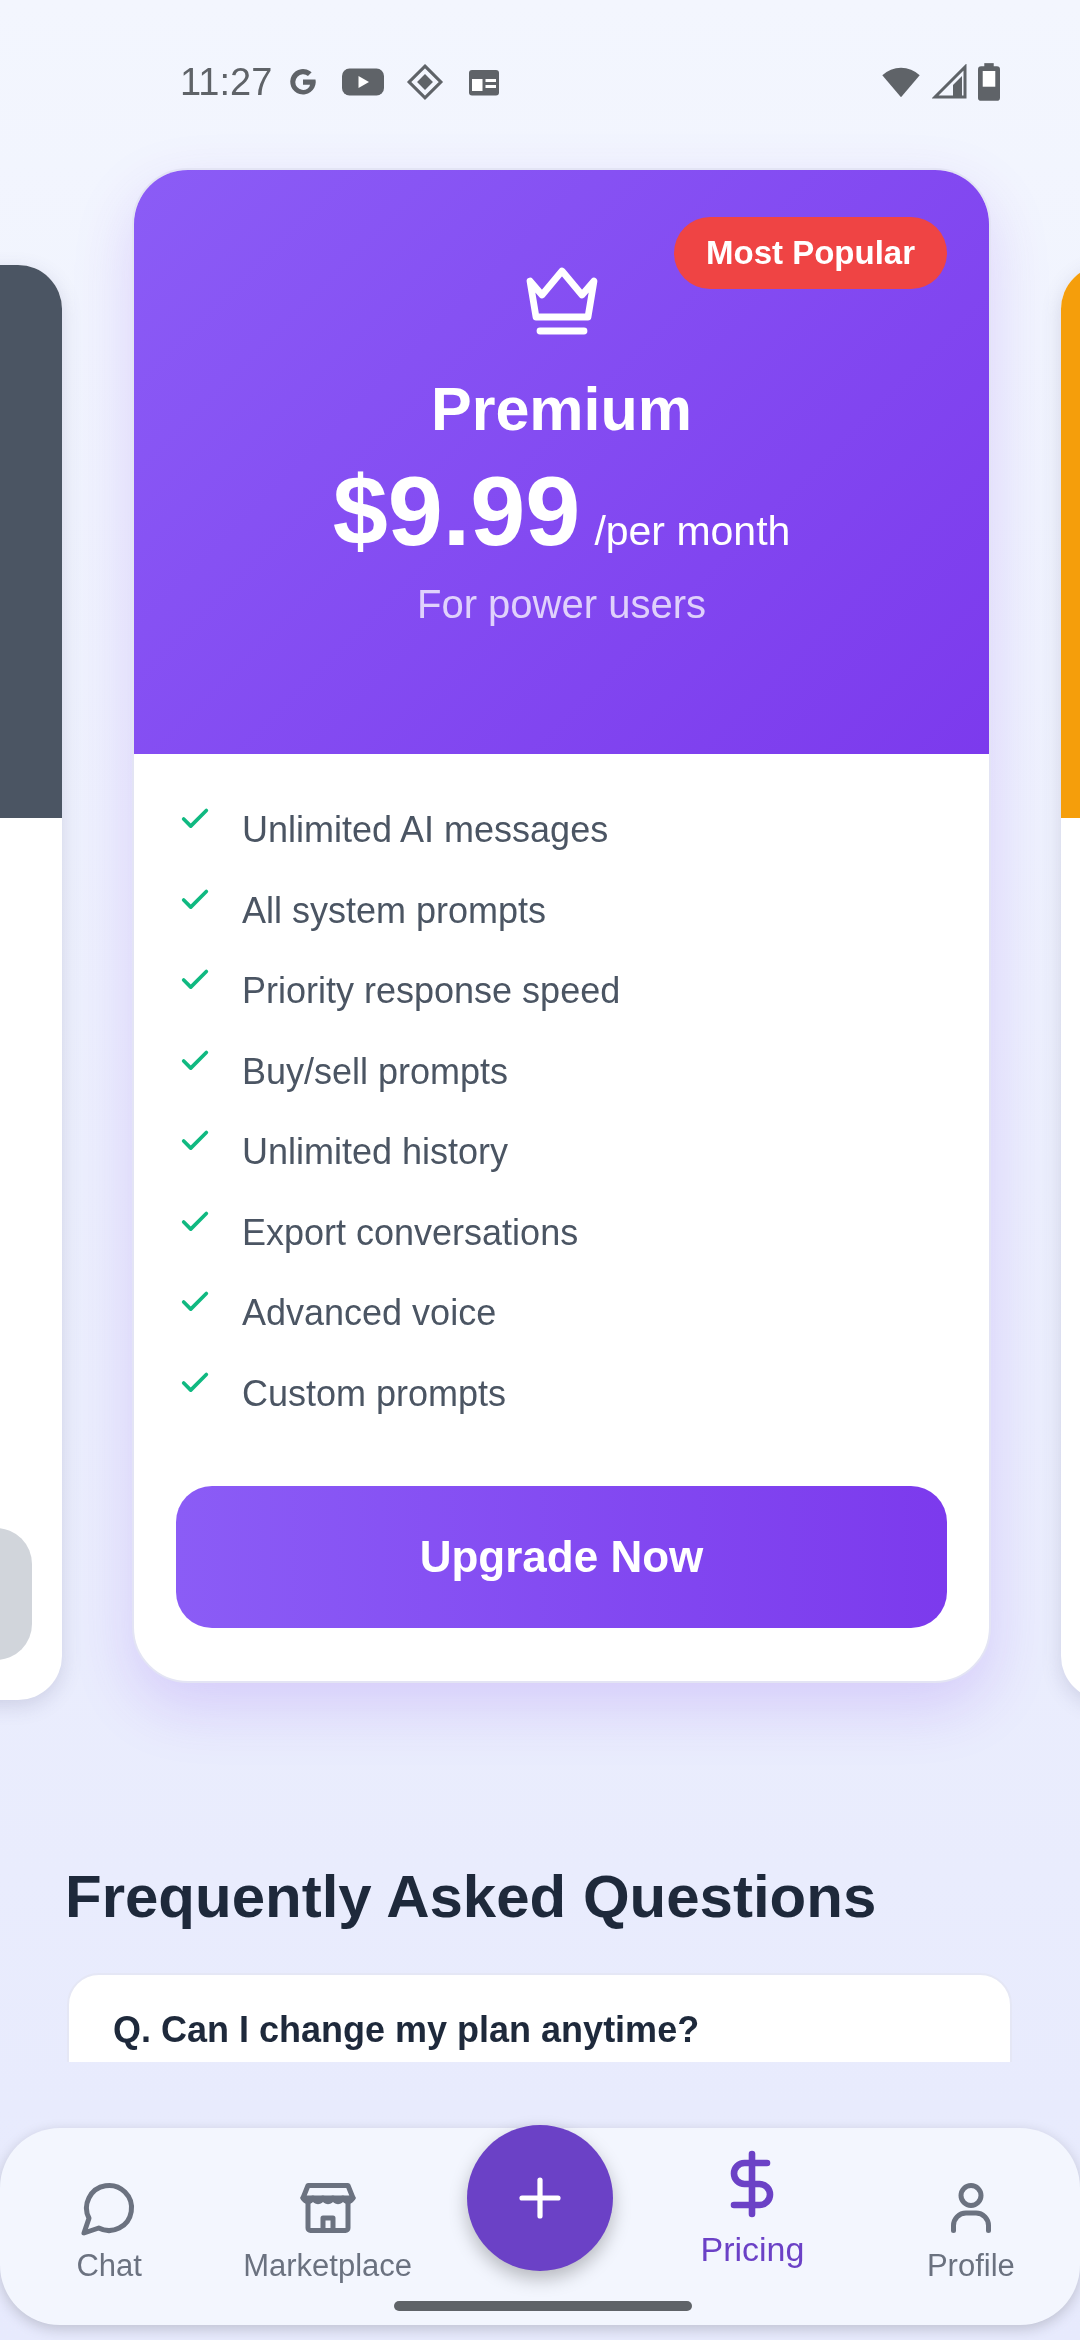  Describe the element at coordinates (406, 2029) in the screenshot. I see `faq-question: Q. Can I change my plan anytime?` at that location.